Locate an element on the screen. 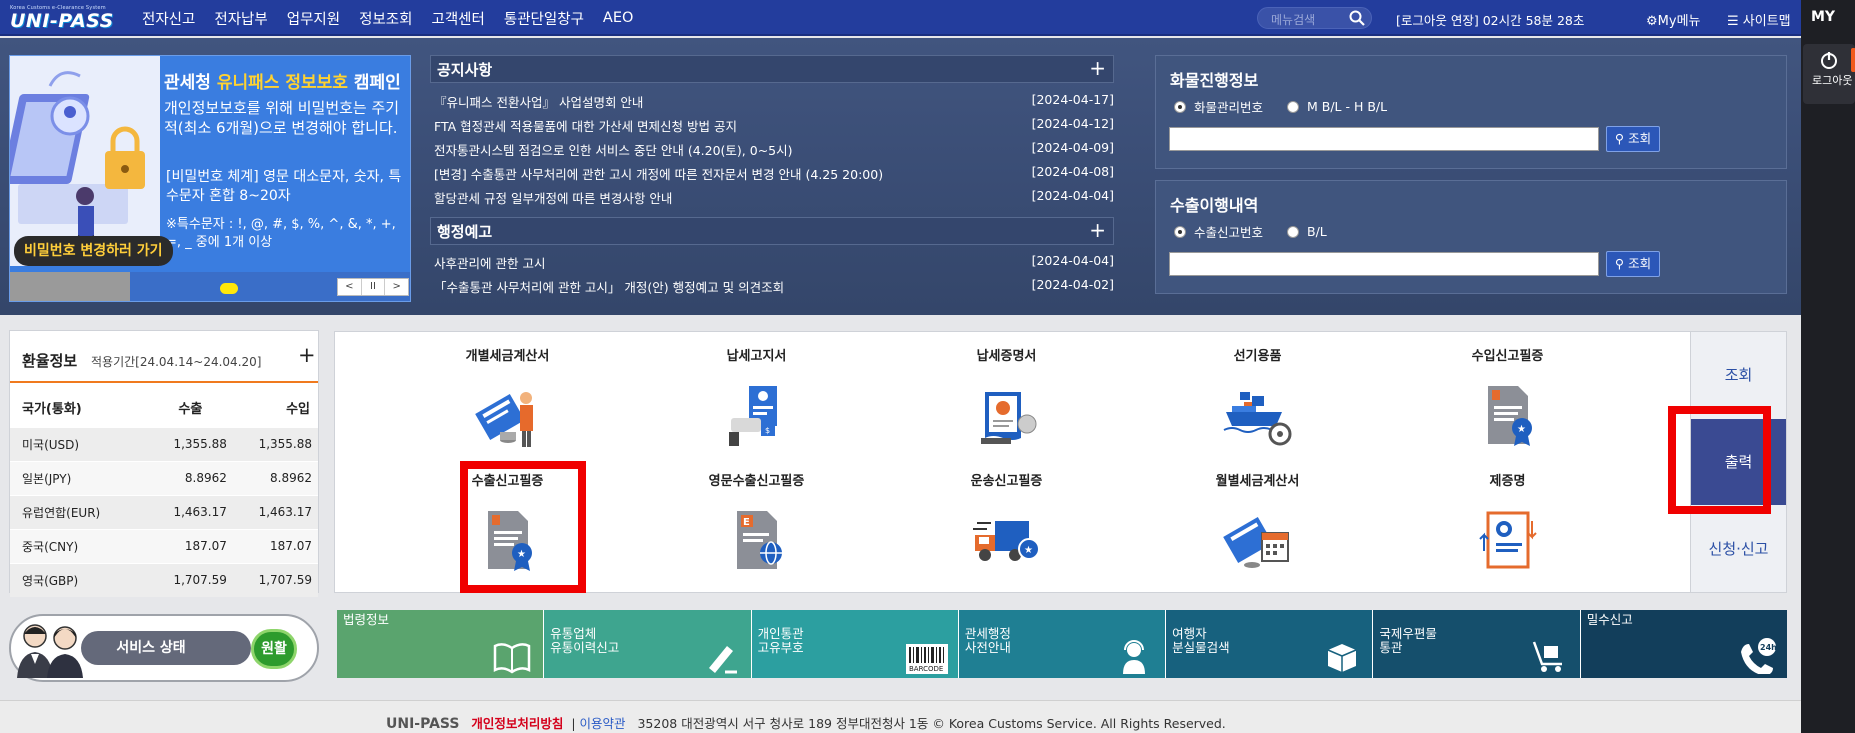 This screenshot has height=733, width=1855. admin-notice-item: 사후관리에 관한 고시 [2024-04-04] is located at coordinates (774, 261).